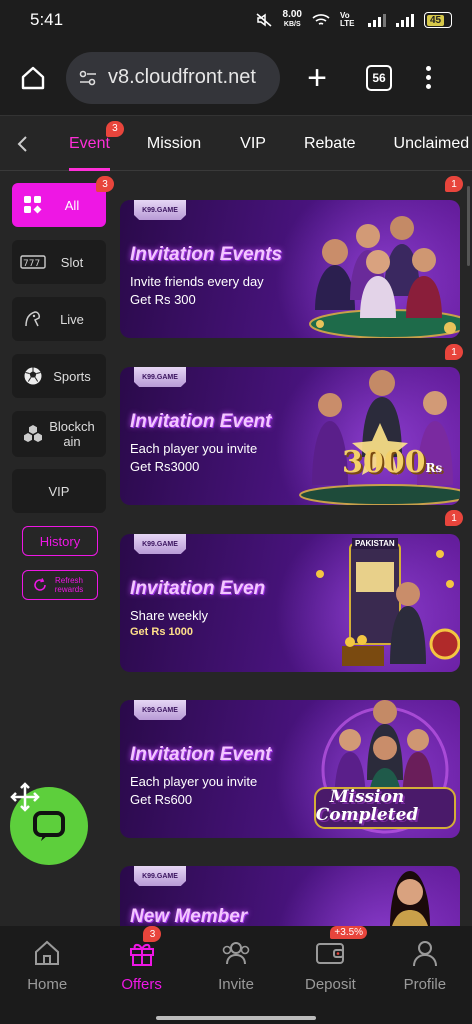 Image resolution: width=472 pixels, height=1024 pixels. Describe the element at coordinates (330, 953) in the screenshot. I see `wallet-icon` at that location.